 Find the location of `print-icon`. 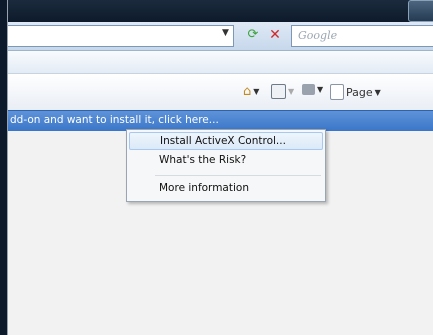

print-icon is located at coordinates (308, 89).